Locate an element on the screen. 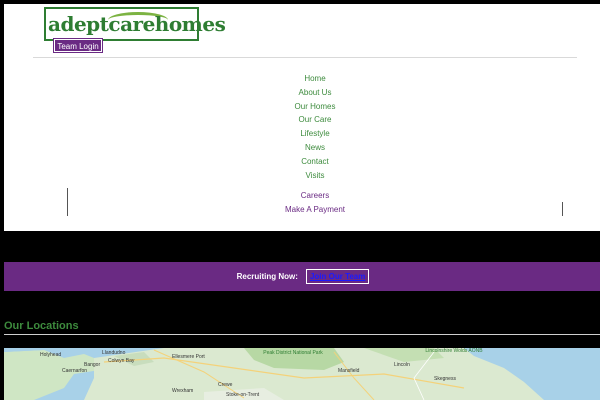 The image size is (600, 400). nav-item-lifestyle: Lifestyle is located at coordinates (300, 134).